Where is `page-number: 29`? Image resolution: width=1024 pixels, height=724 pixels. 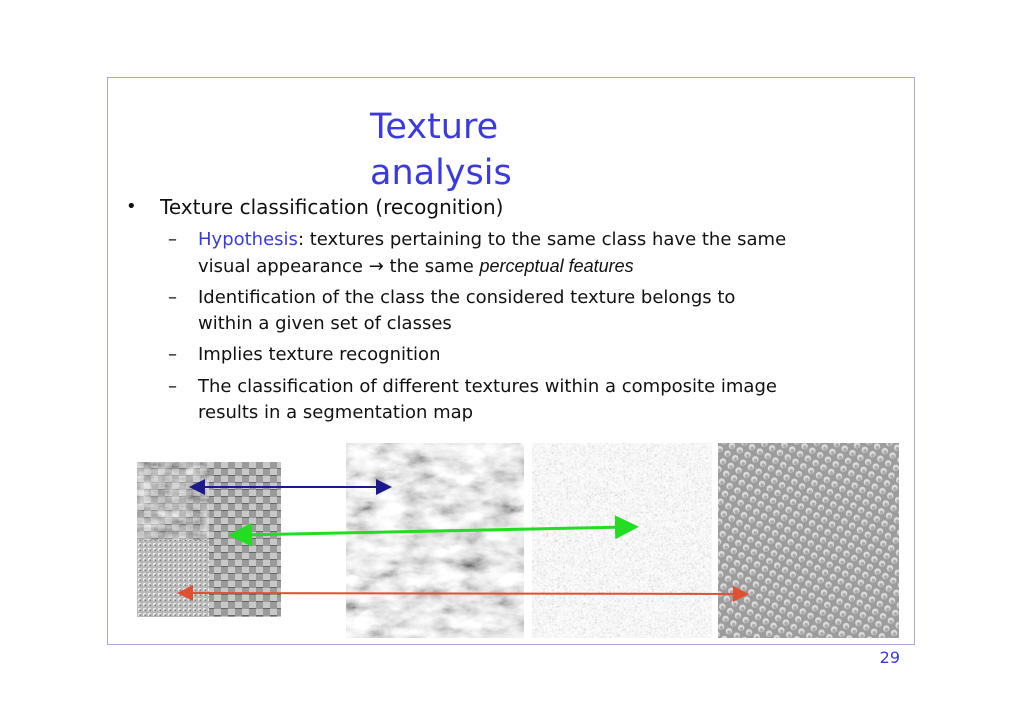 page-number: 29 is located at coordinates (889, 657).